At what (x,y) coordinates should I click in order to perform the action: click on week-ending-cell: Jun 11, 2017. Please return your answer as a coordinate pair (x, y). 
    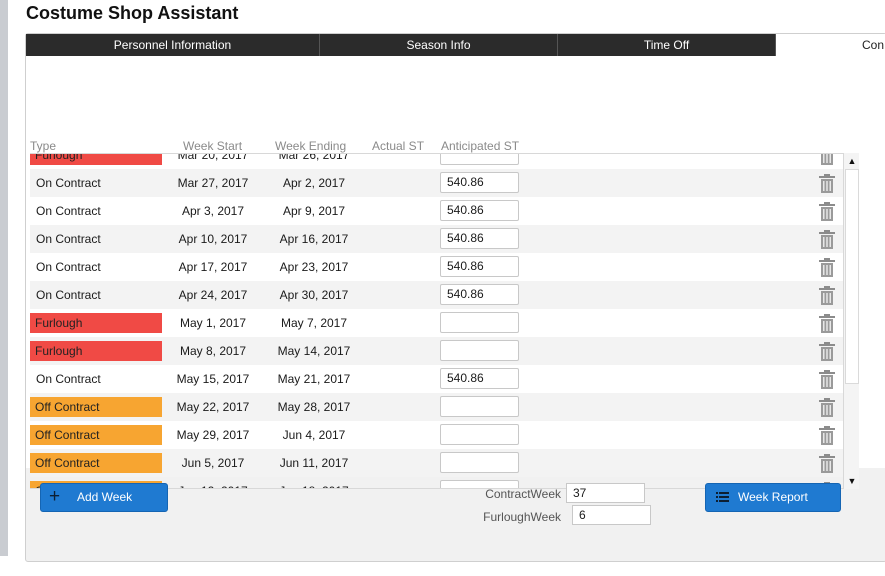
    Looking at the image, I should click on (314, 463).